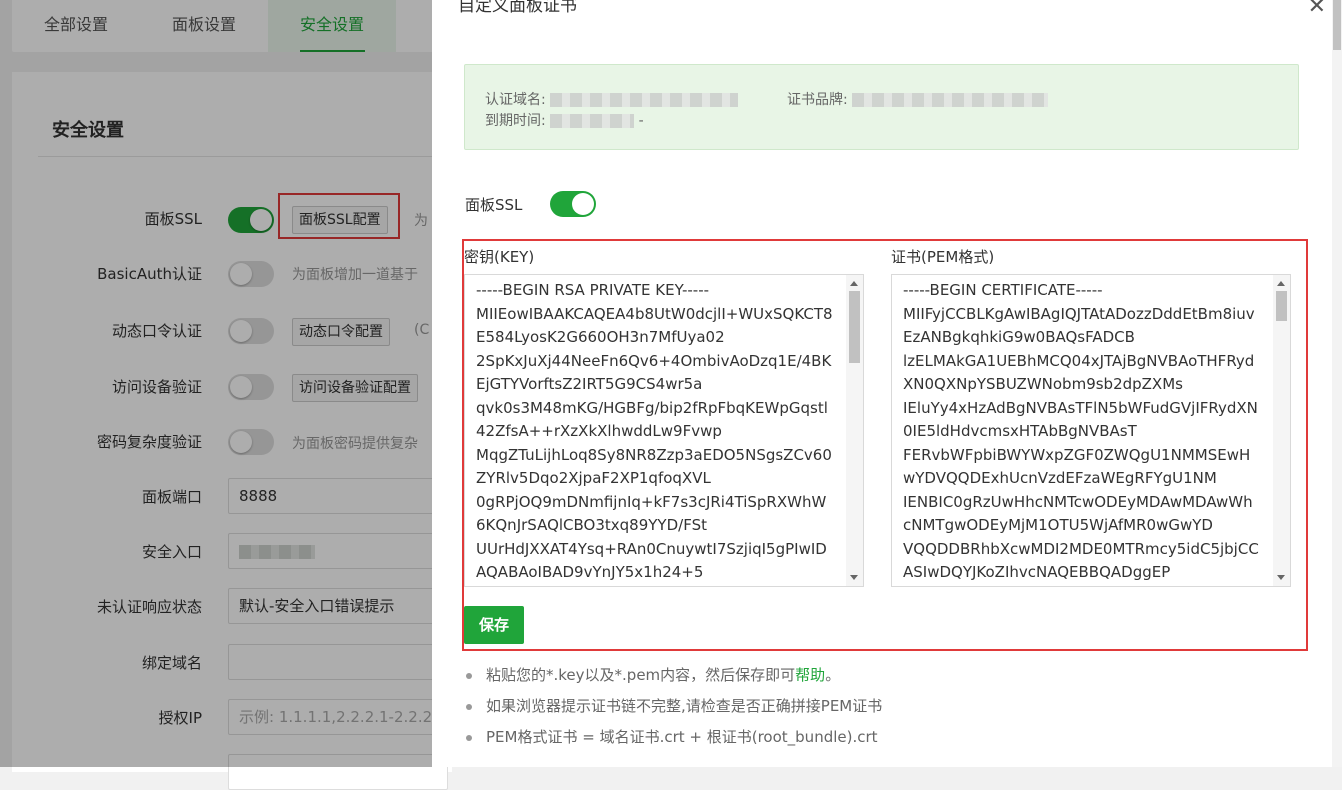 The width and height of the screenshot is (1342, 790). Describe the element at coordinates (654, 454) in the screenshot. I see `key-line: MqgZTuLijhLoq8Sy8NR8Zzp3aEDO5NSgsZCv60` at that location.